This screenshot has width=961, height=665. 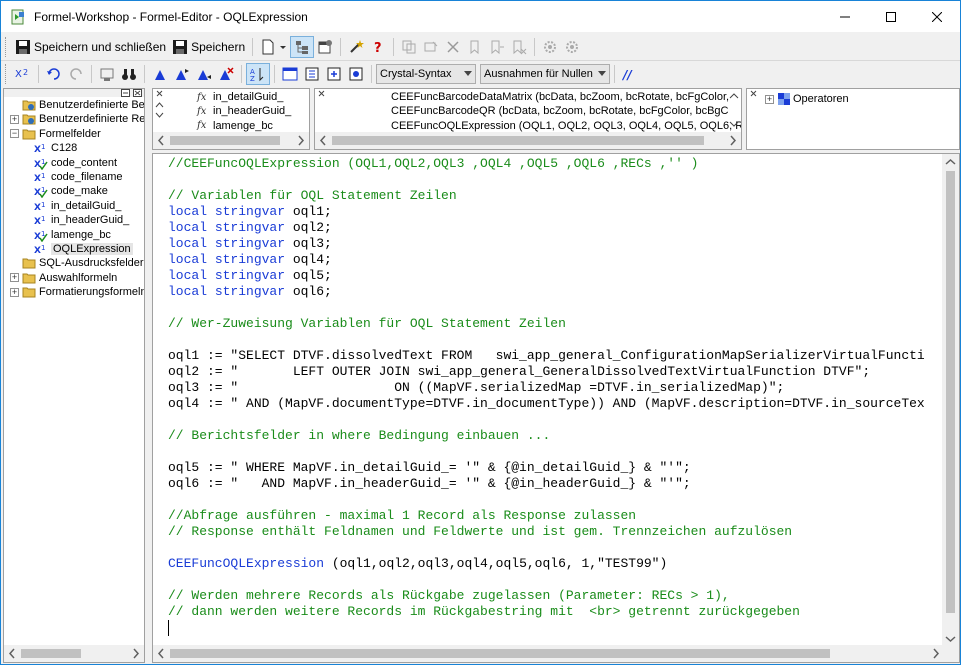 What do you see at coordinates (235, 126) in the screenshot?
I see `field-item: fx lamenge_bc` at bounding box center [235, 126].